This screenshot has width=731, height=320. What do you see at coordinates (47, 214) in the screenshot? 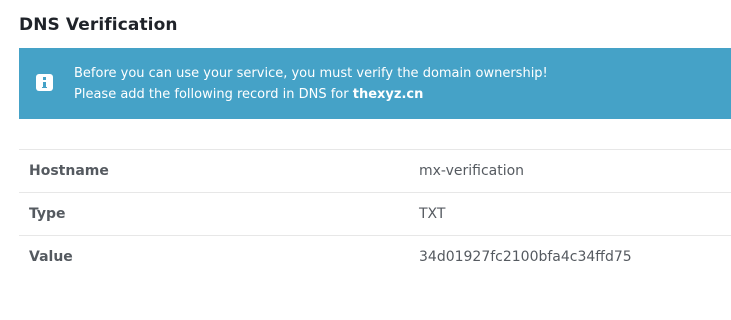
I see `row-label-type: Type` at bounding box center [47, 214].